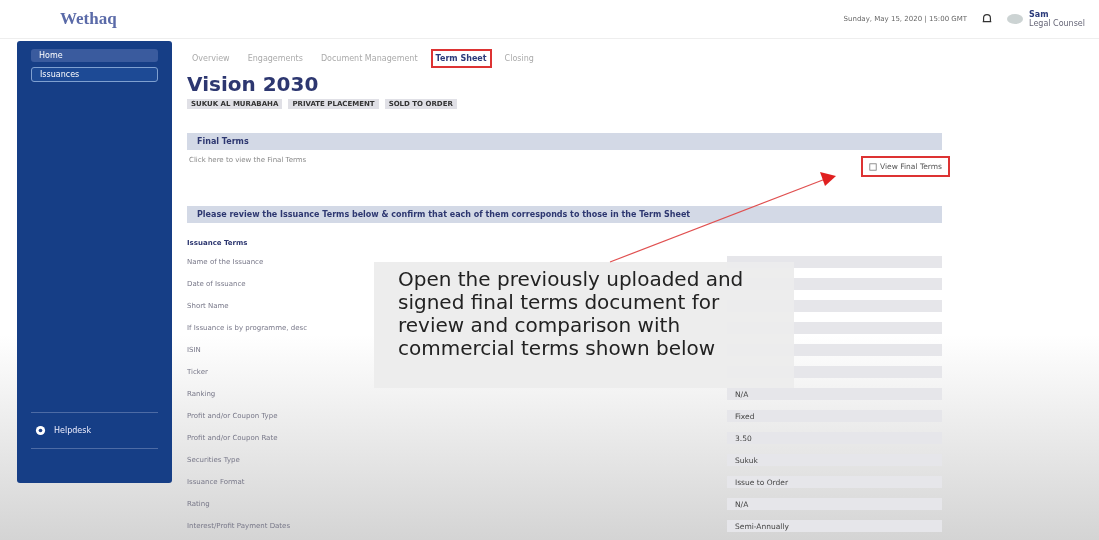  Describe the element at coordinates (1057, 23) in the screenshot. I see `user-role: Legal Counsel` at that location.